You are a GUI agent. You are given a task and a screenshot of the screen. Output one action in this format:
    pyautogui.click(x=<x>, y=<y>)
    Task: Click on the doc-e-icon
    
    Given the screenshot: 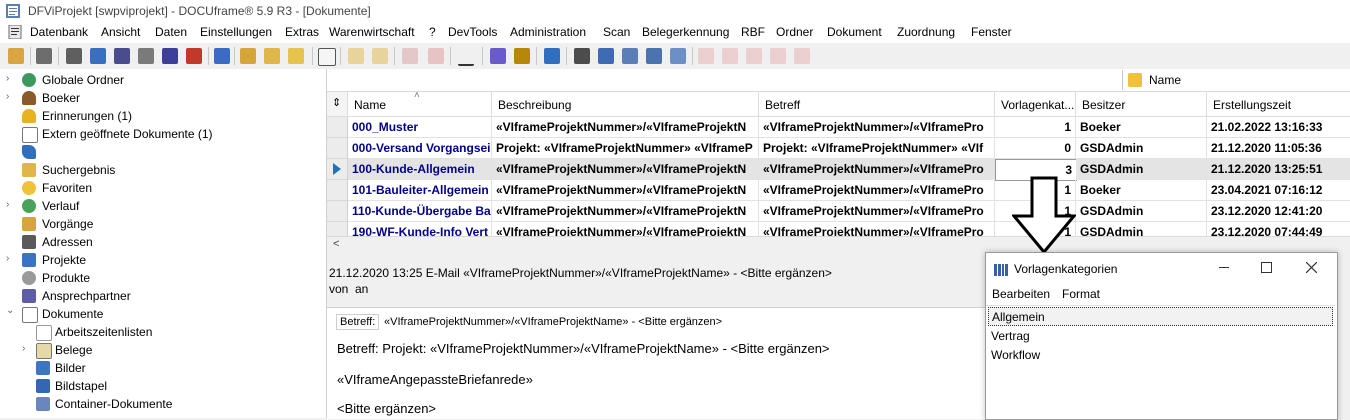 What is the action you would take?
    pyautogui.click(x=802, y=56)
    